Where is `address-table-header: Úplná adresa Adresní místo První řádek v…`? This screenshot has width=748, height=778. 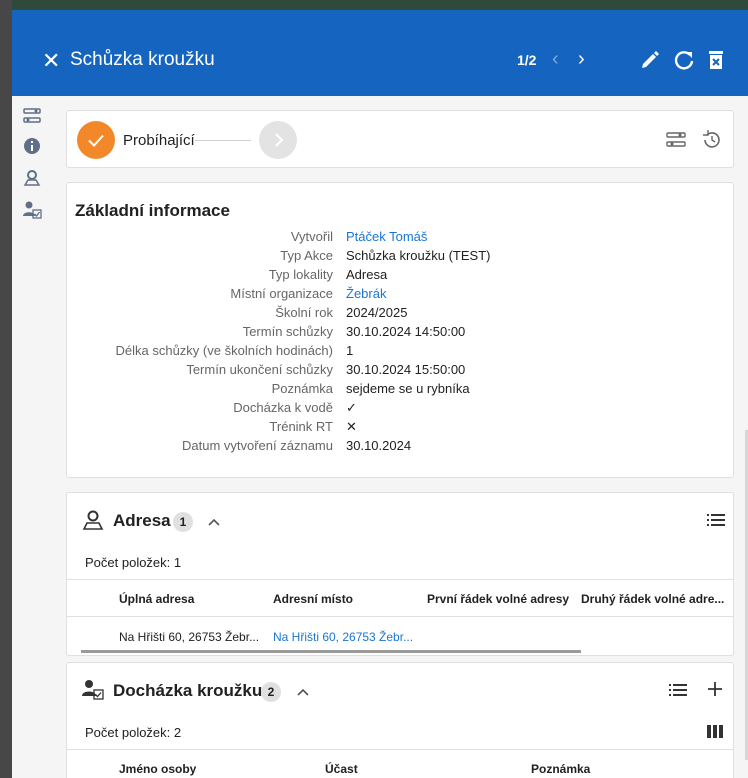 address-table-header: Úplná adresa Adresní místo První řádek v… is located at coordinates (400, 598).